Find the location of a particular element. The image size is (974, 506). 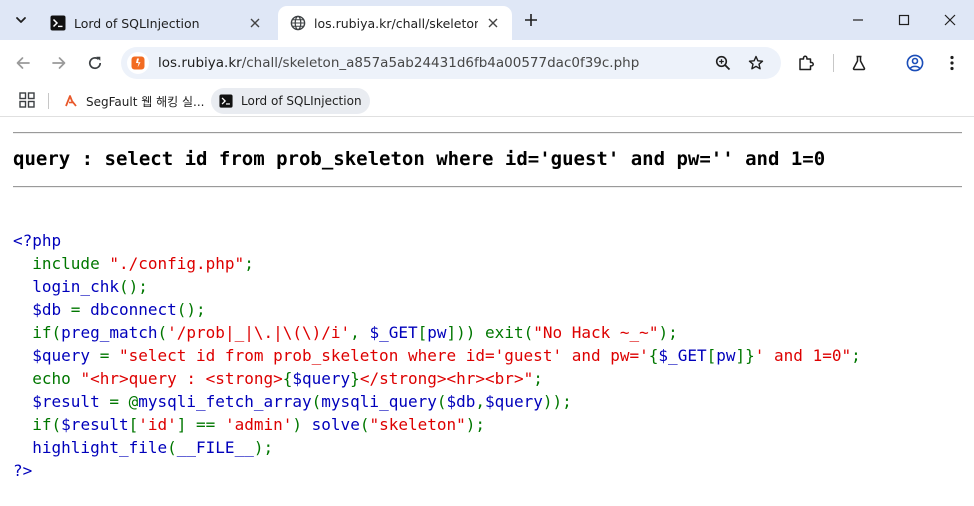

source-token: 'admin' is located at coordinates (258, 424).